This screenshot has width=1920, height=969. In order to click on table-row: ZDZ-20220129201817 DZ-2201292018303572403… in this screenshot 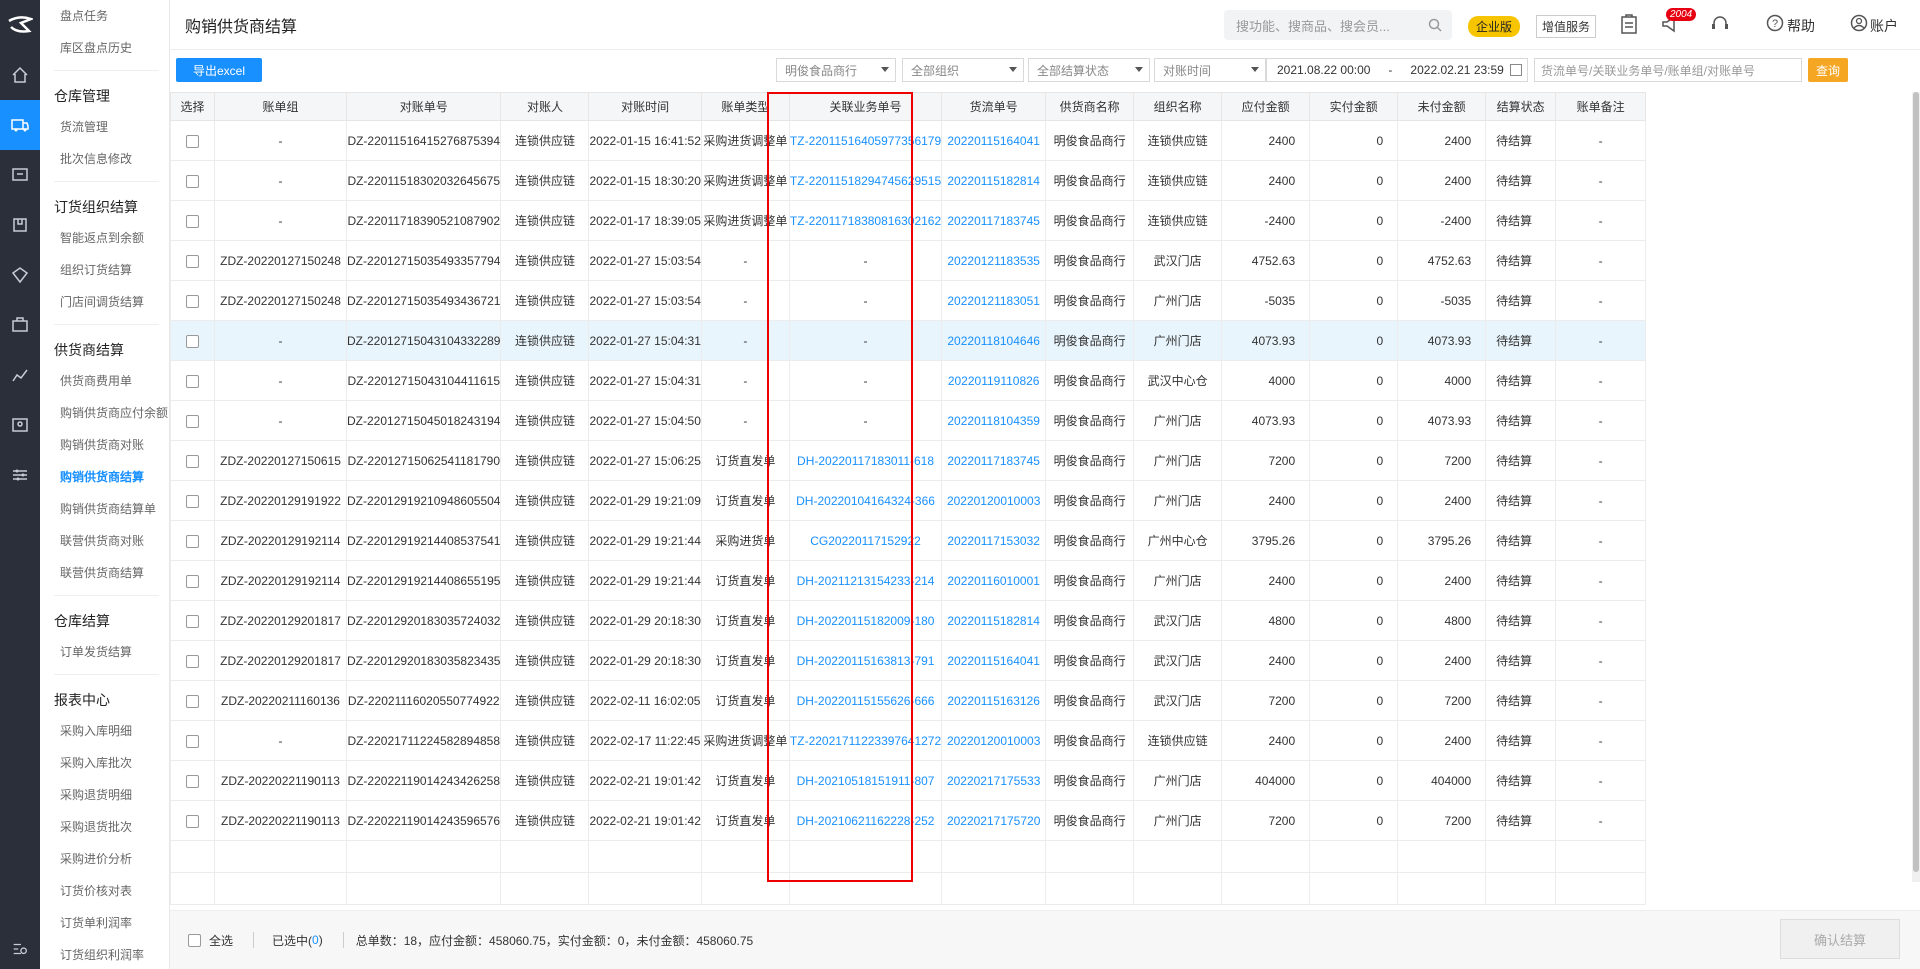, I will do `click(908, 620)`.